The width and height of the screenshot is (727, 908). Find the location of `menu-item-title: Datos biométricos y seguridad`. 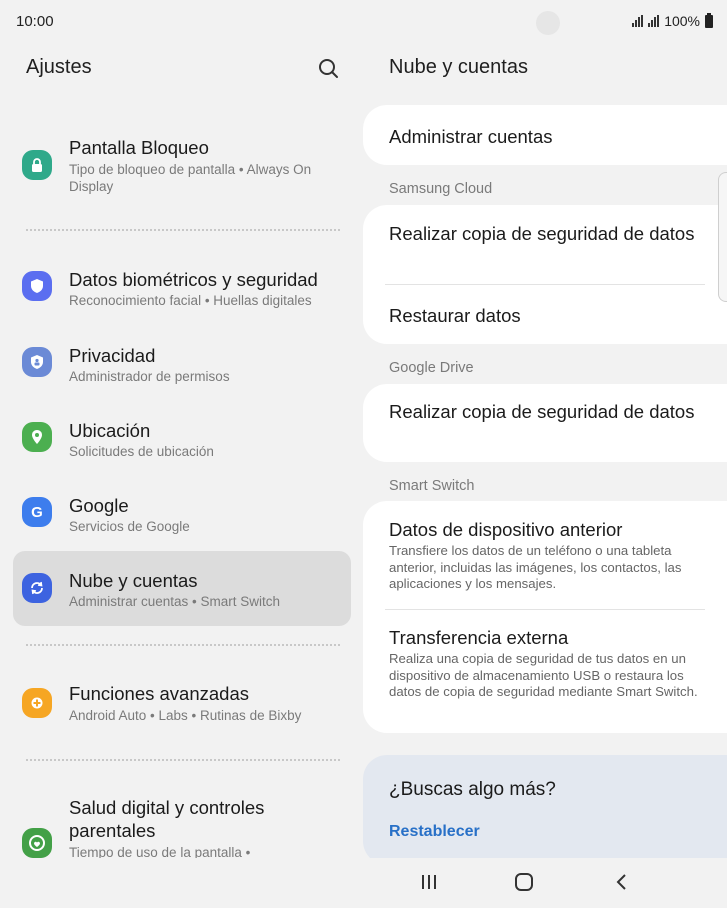

menu-item-title: Datos biométricos y seguridad is located at coordinates (193, 279).